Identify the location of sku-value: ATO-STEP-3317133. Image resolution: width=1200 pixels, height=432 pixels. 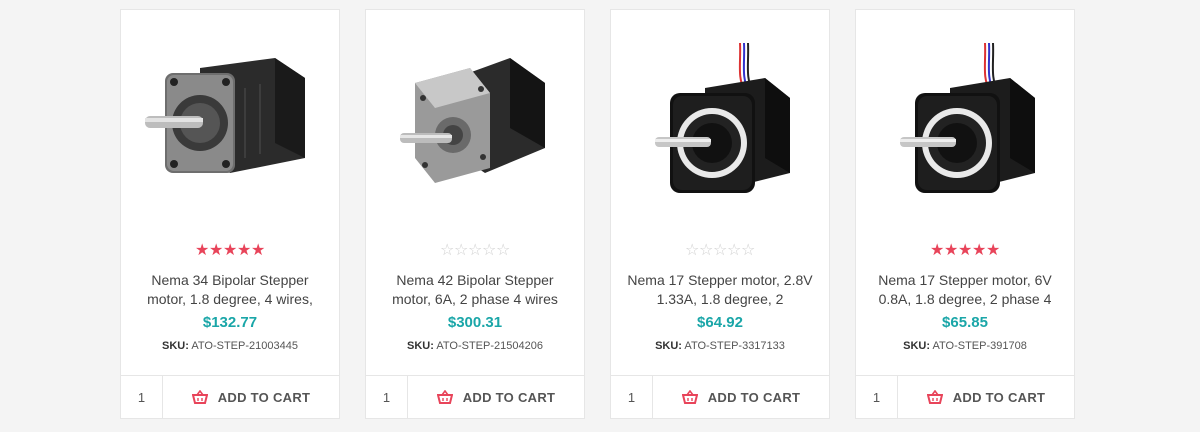
(734, 346).